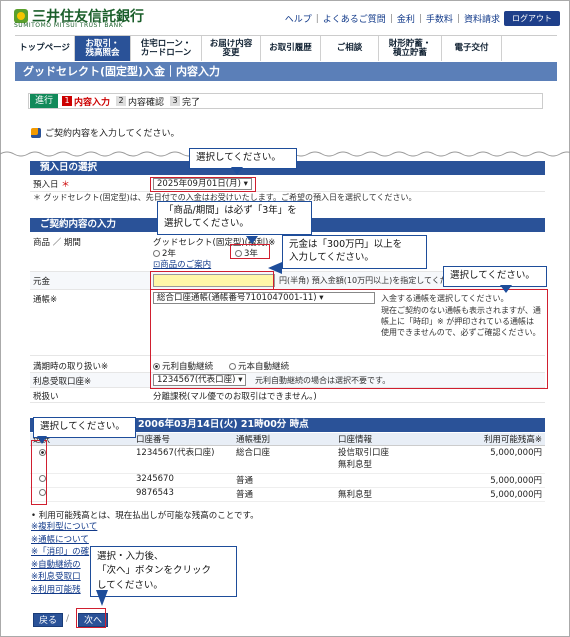 This screenshot has height=637, width=570. I want to click on required-mark: ＊, so click(65, 185).